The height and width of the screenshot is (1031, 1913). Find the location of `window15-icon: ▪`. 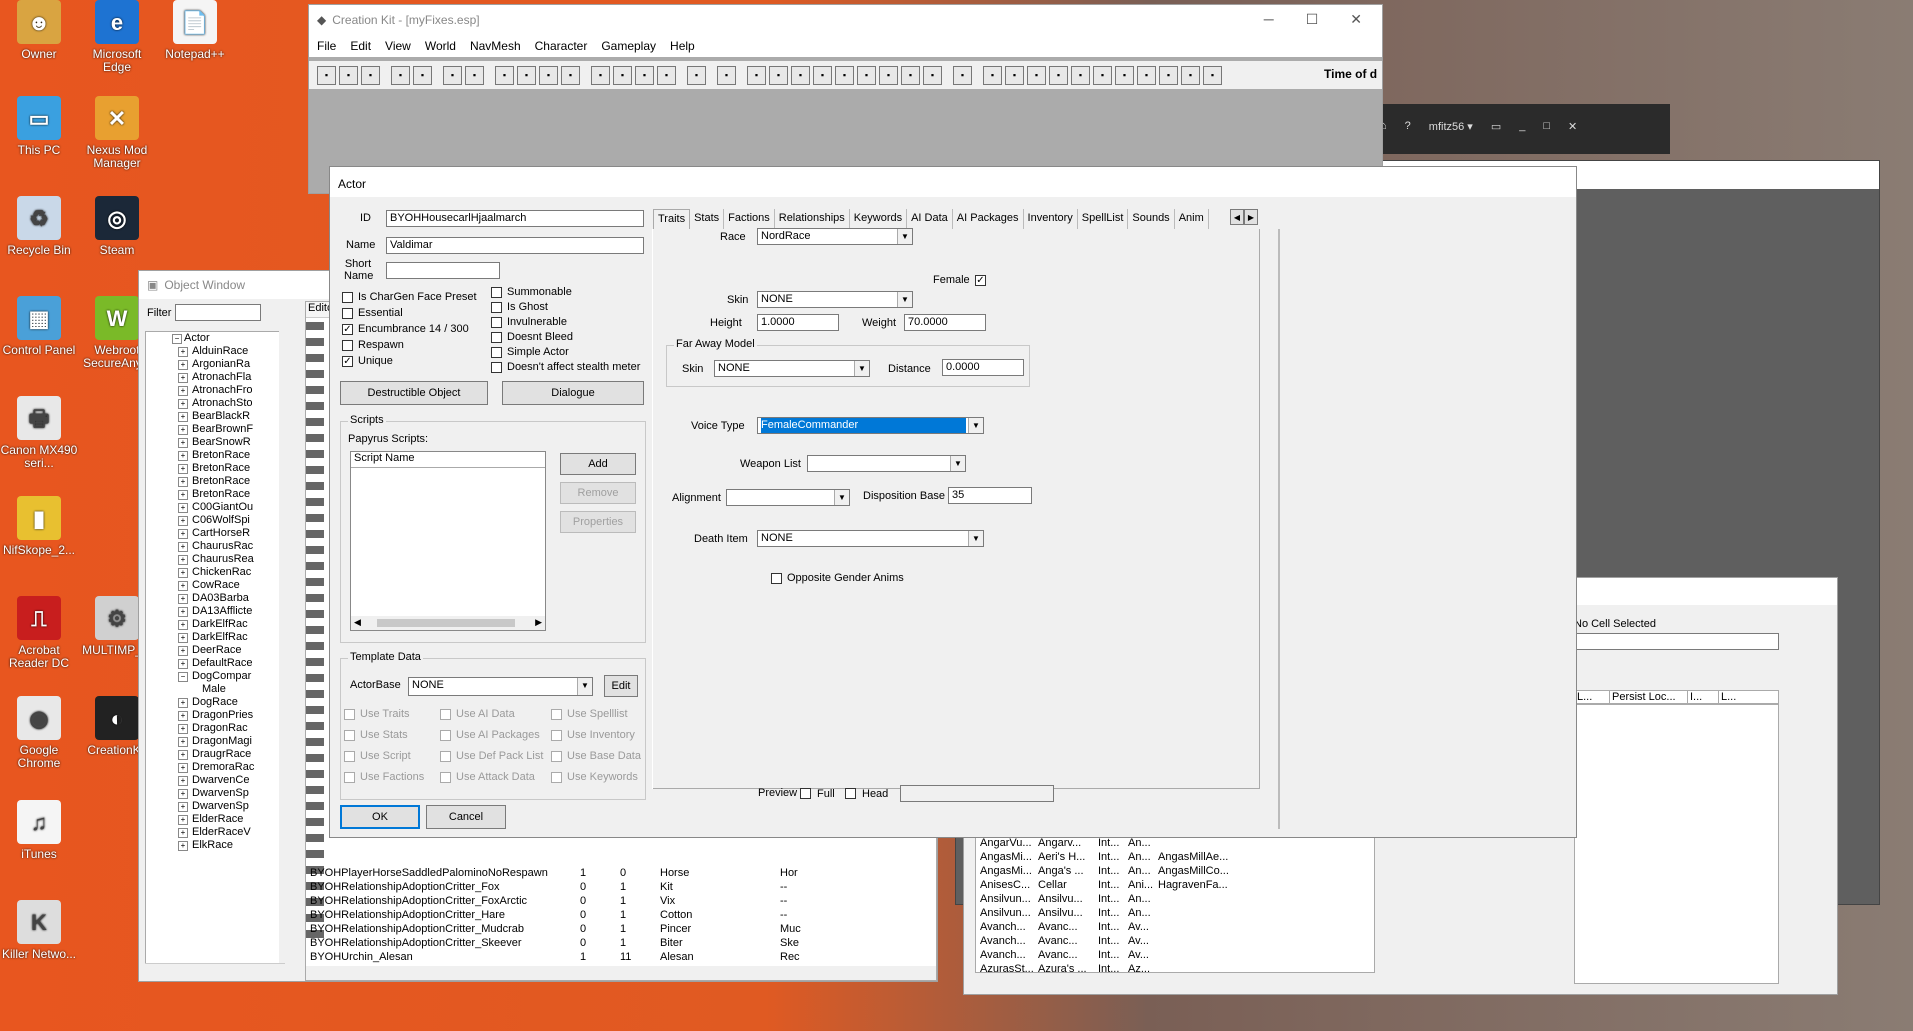

window15-icon: ▪ is located at coordinates (1080, 75).